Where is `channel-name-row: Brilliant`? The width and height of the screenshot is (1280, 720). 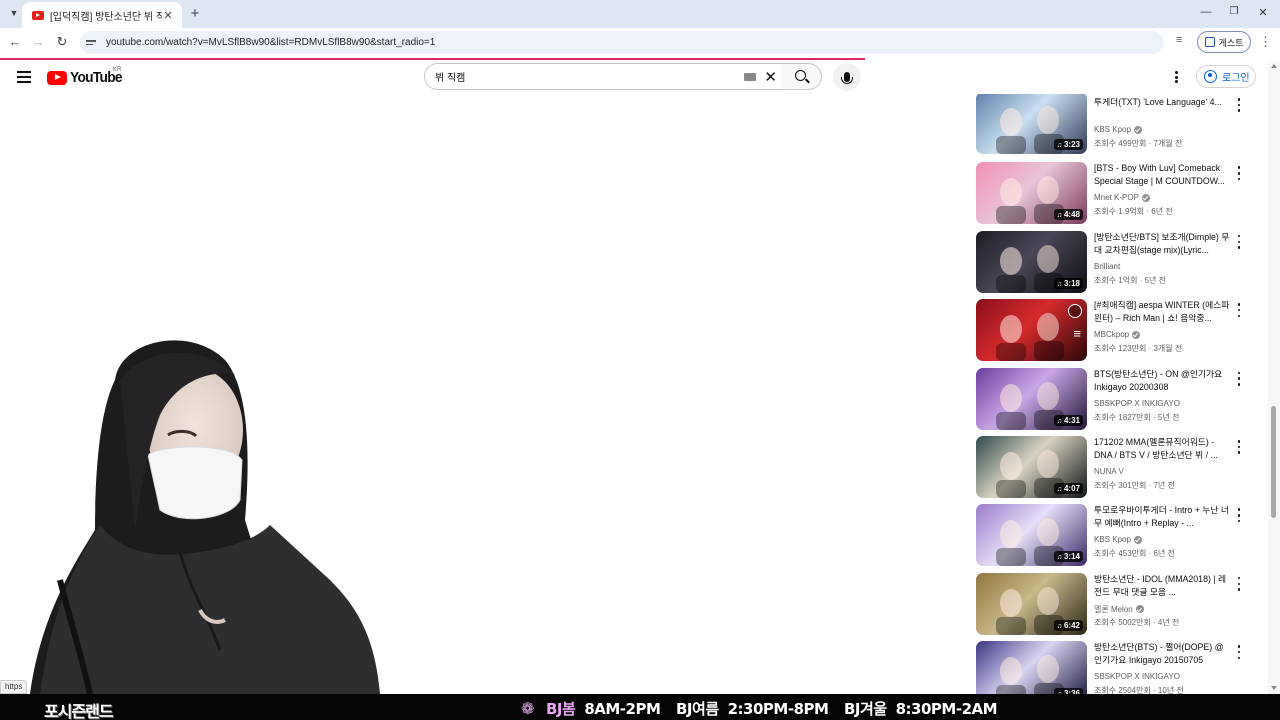 channel-name-row: Brilliant is located at coordinates (1107, 266).